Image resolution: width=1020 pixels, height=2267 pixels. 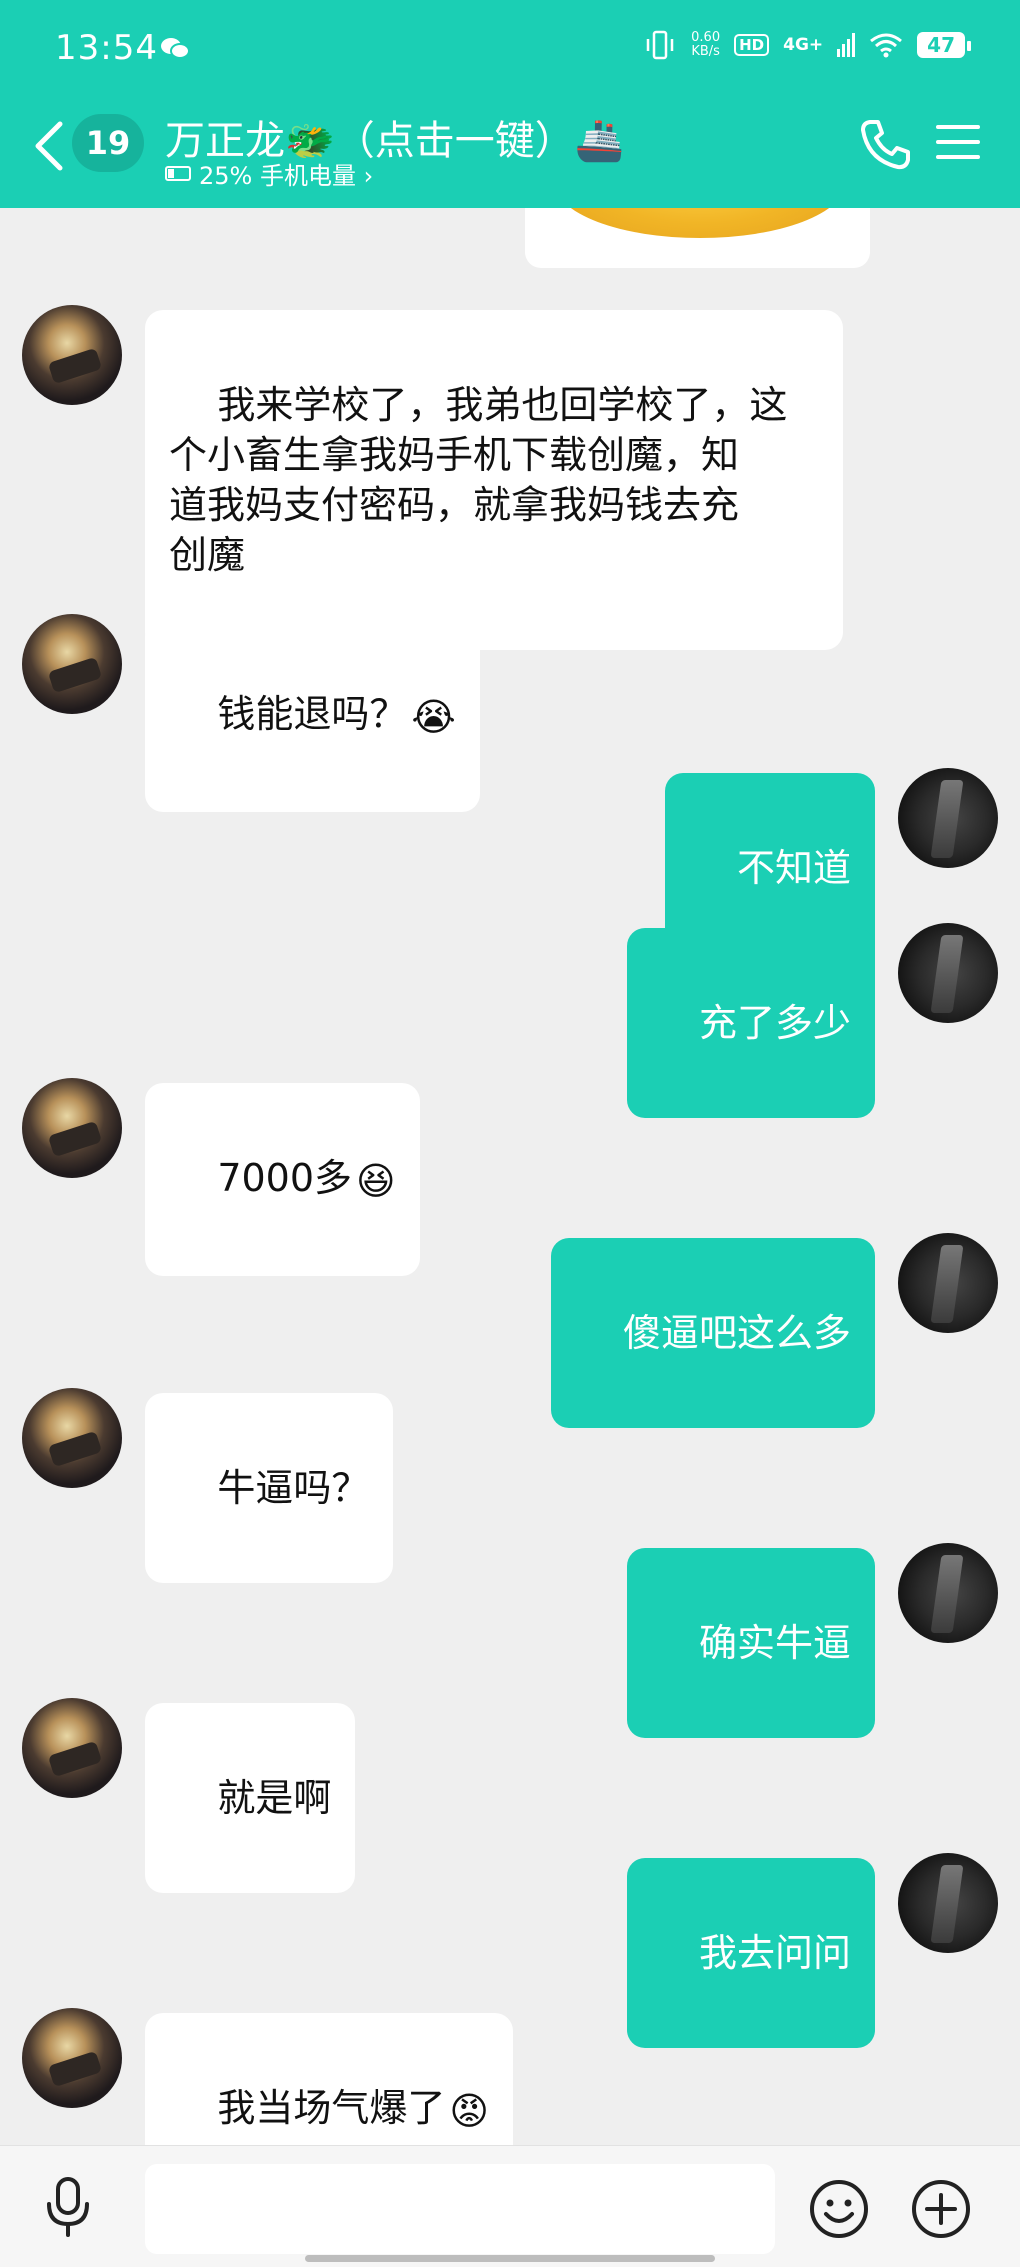 I want to click on message-text: 确实牛逼, so click(x=774, y=1643).